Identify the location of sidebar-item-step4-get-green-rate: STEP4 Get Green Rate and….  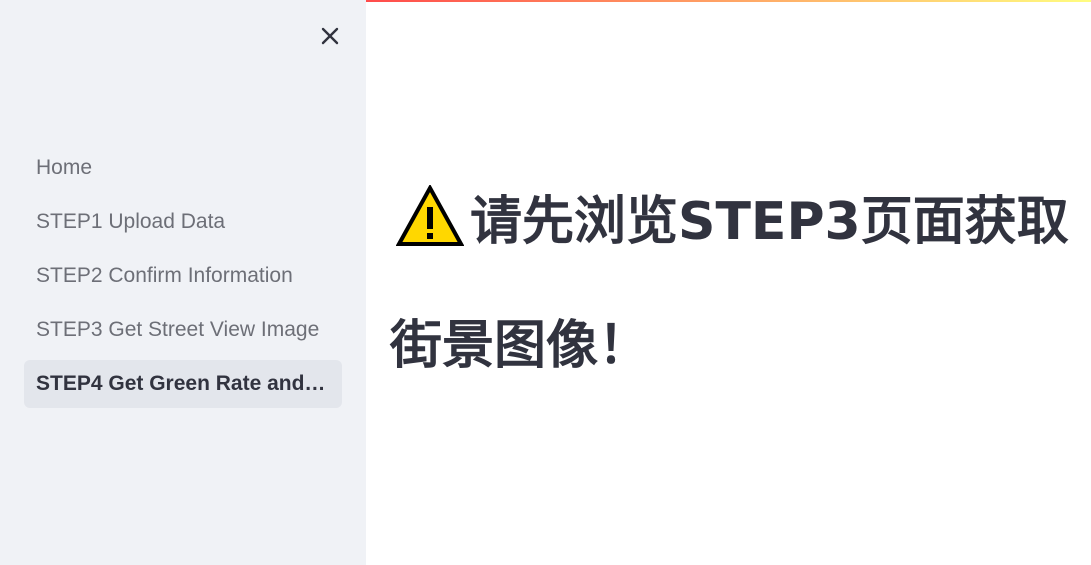
(183, 384).